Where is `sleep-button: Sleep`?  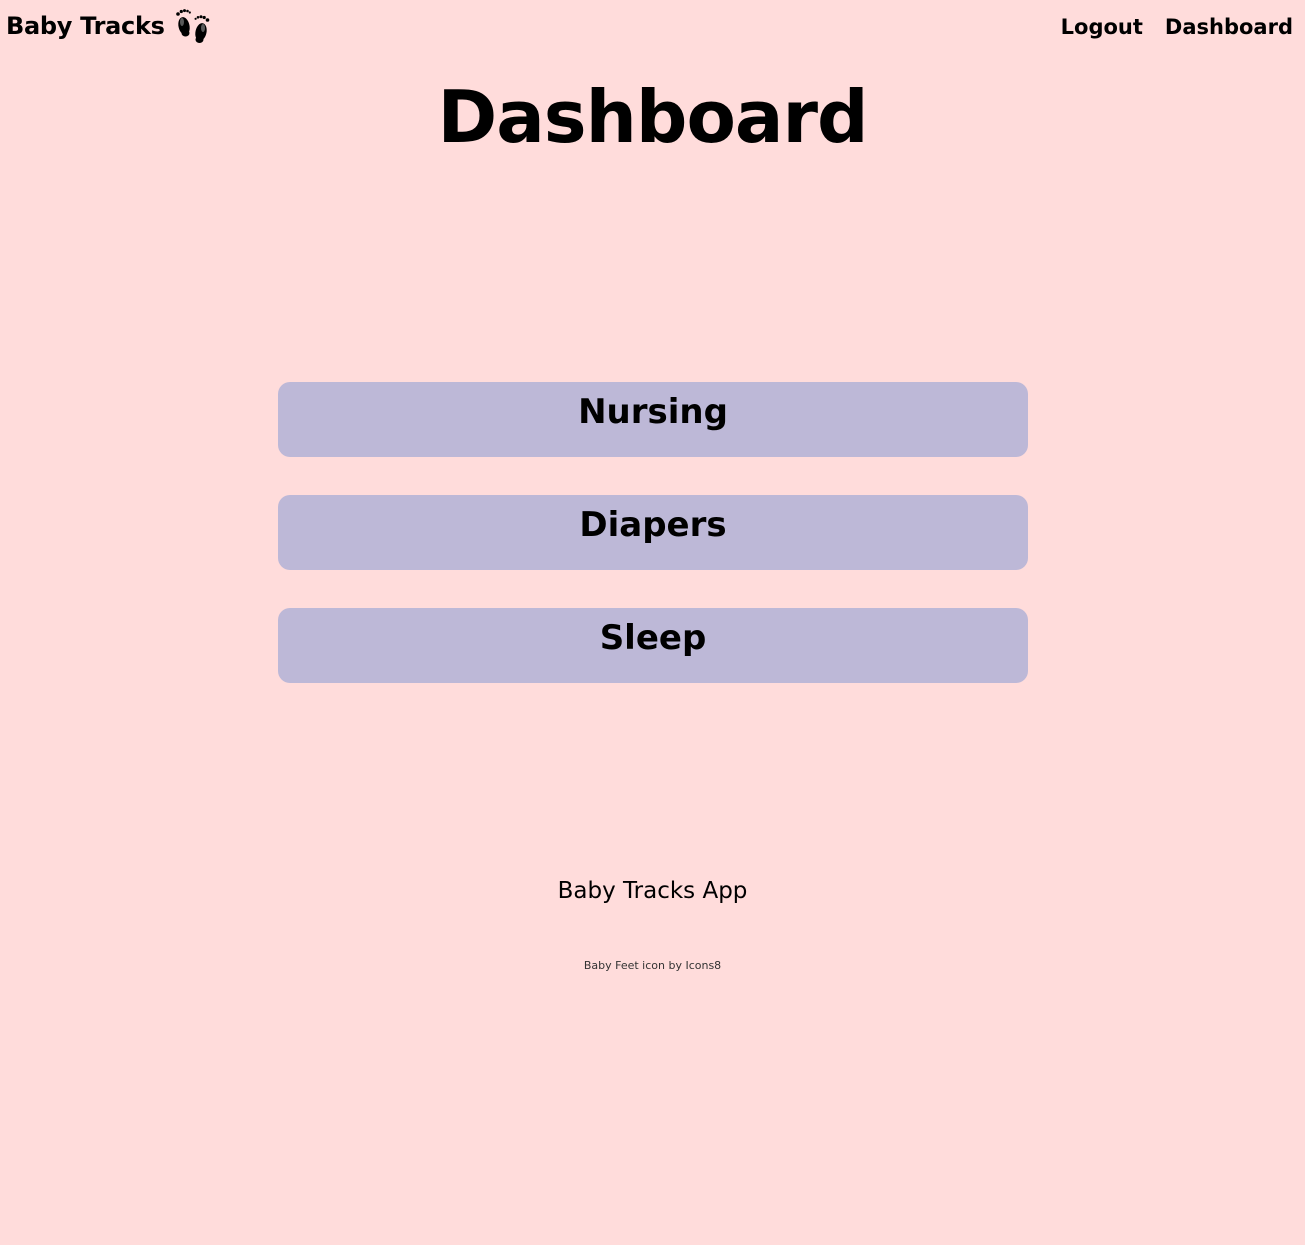 sleep-button: Sleep is located at coordinates (653, 645).